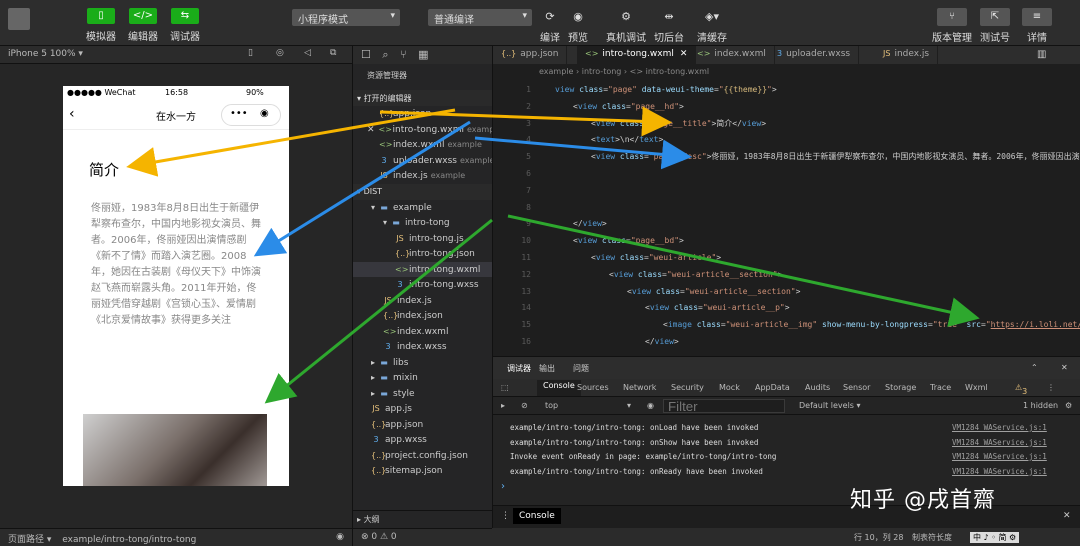  Describe the element at coordinates (1051, 387) in the screenshot. I see `devtools-more-icon: ⋮` at that location.